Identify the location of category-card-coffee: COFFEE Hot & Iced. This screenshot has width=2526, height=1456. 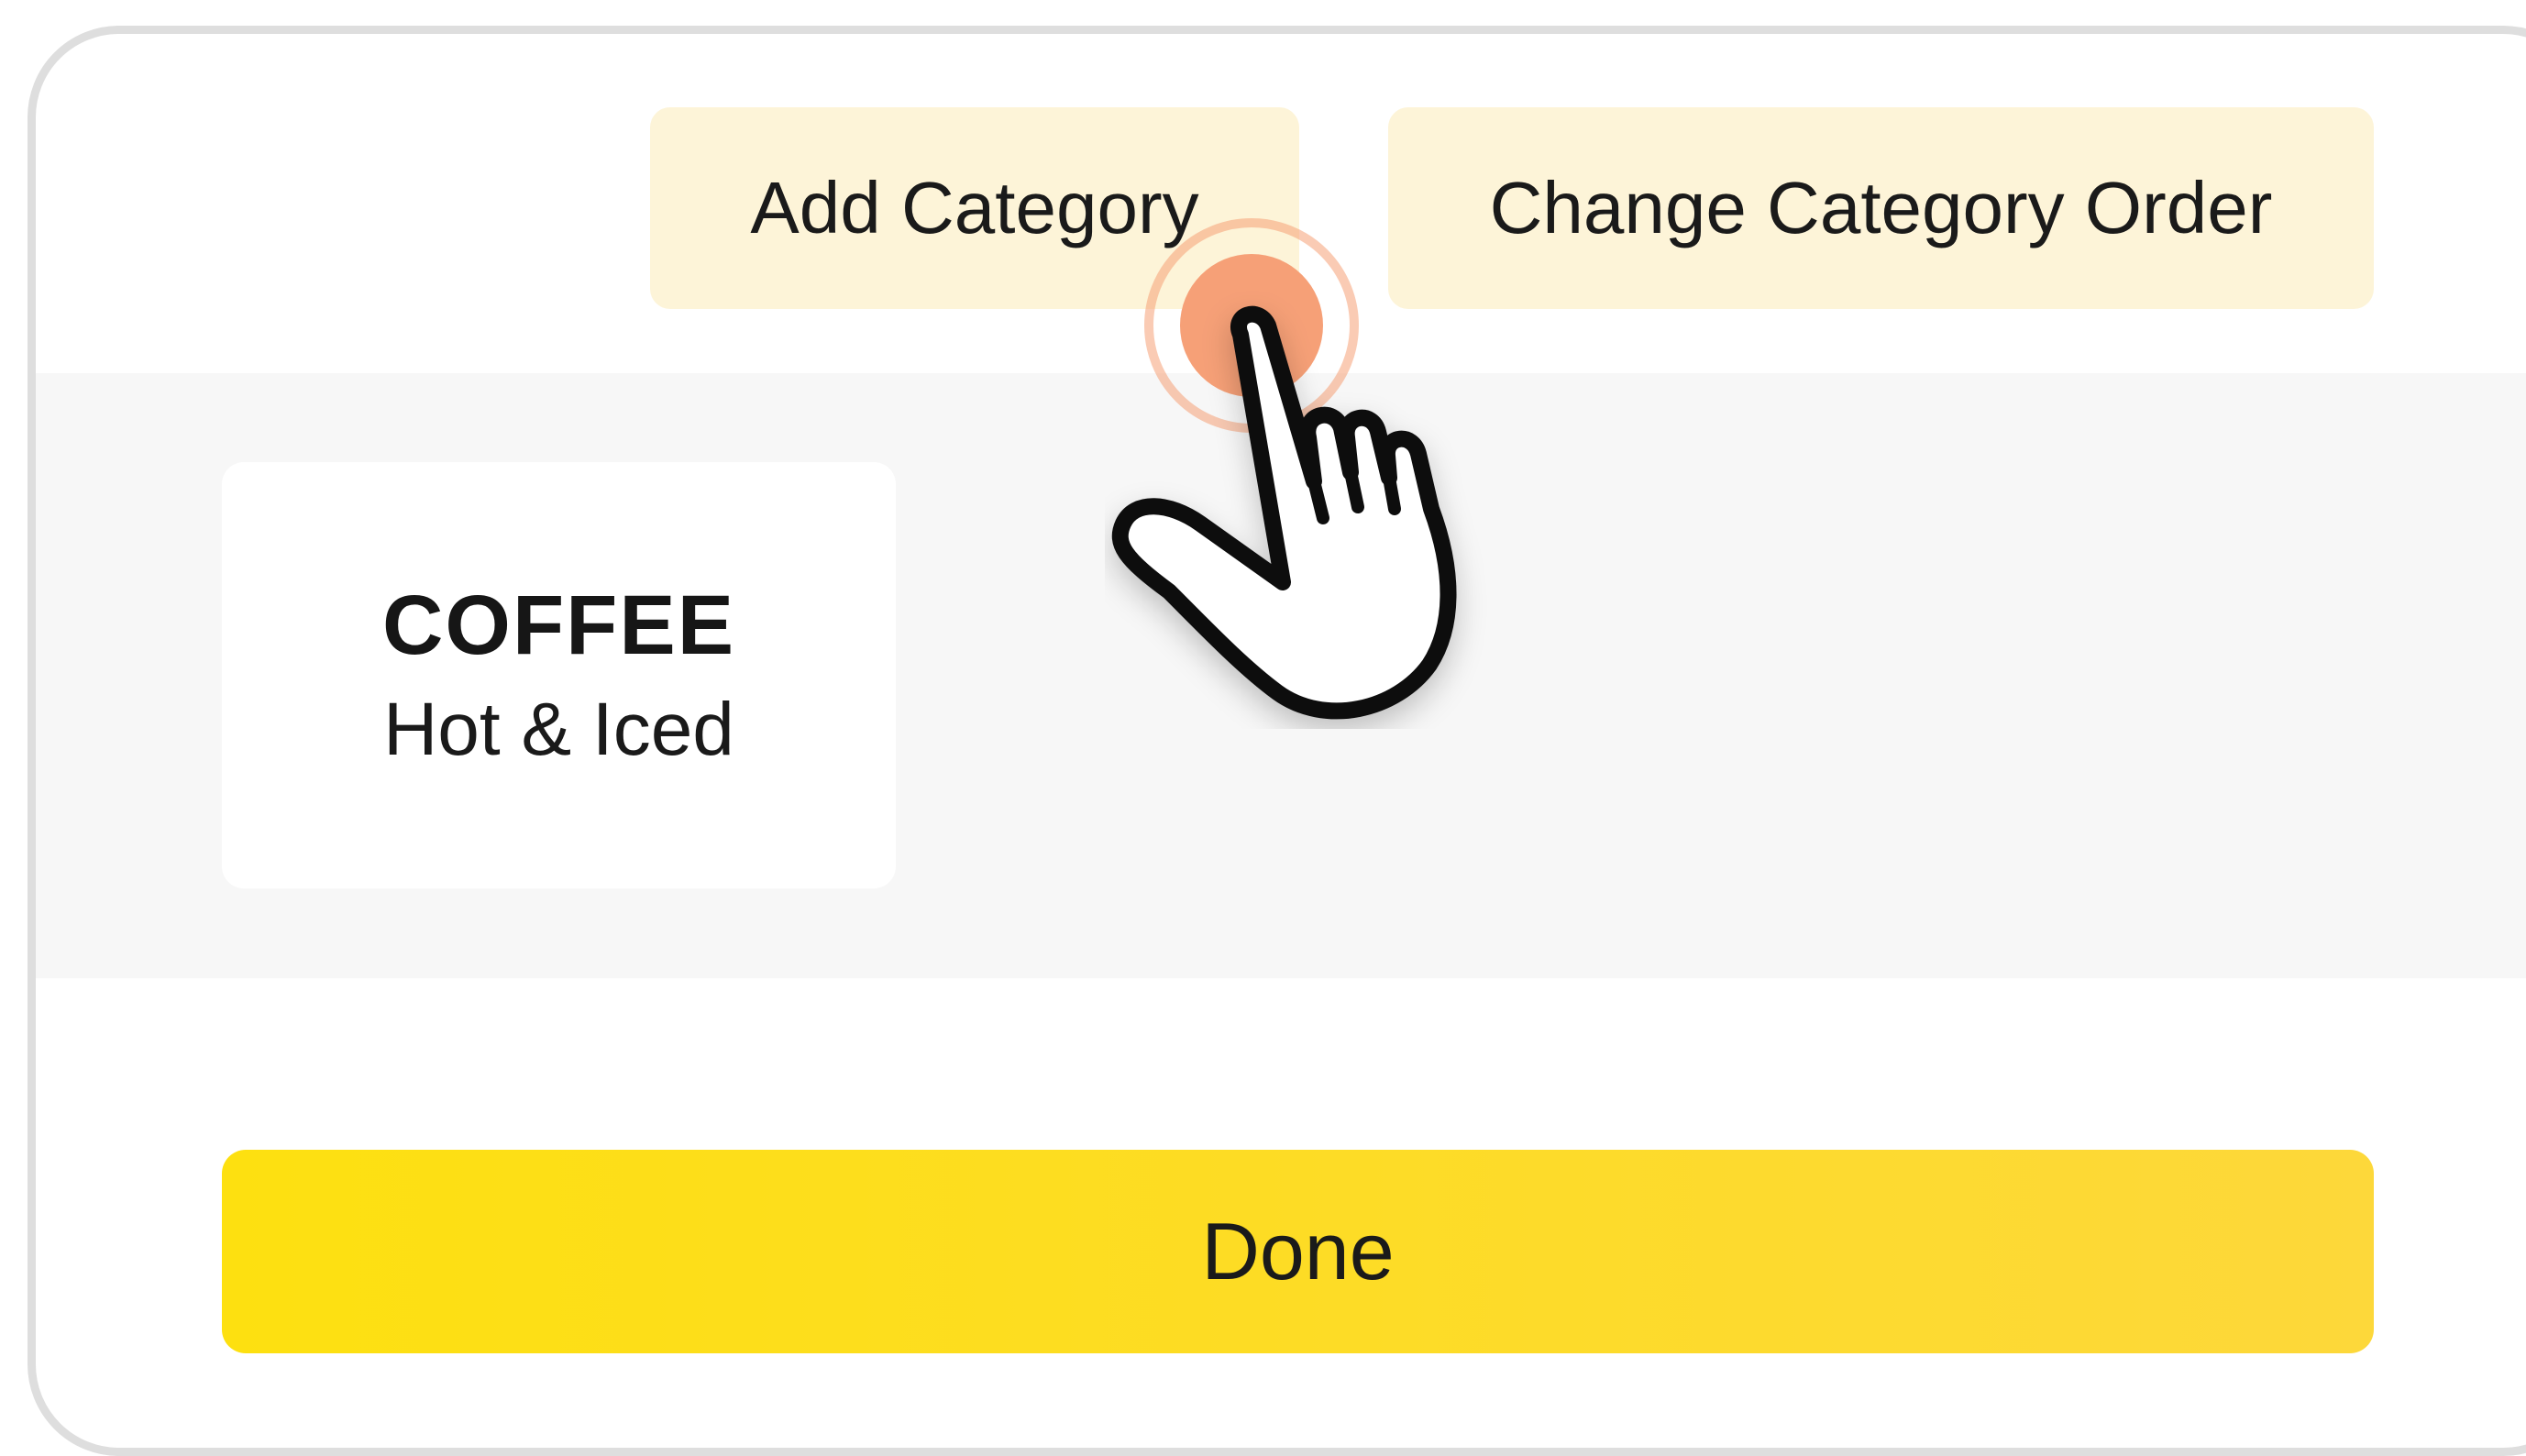
(559, 675).